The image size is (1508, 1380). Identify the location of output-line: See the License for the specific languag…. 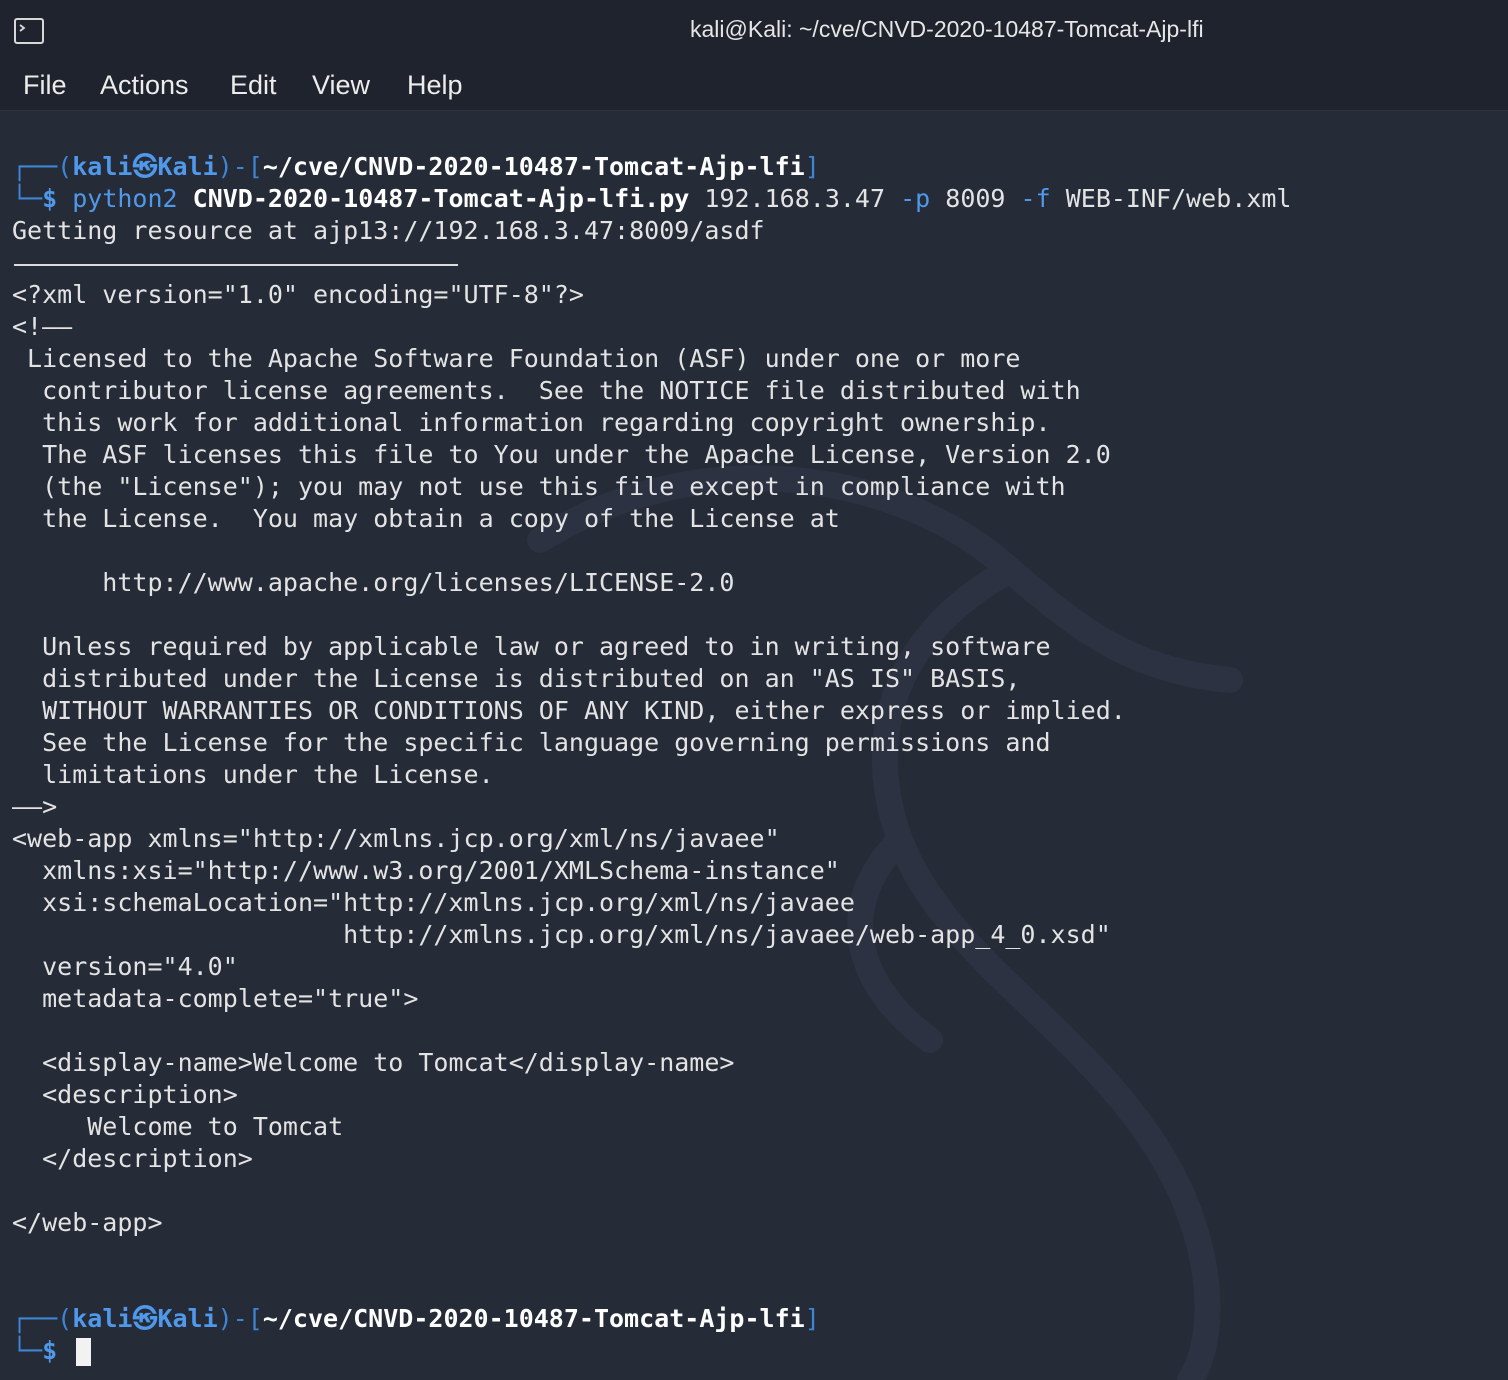
(531, 742).